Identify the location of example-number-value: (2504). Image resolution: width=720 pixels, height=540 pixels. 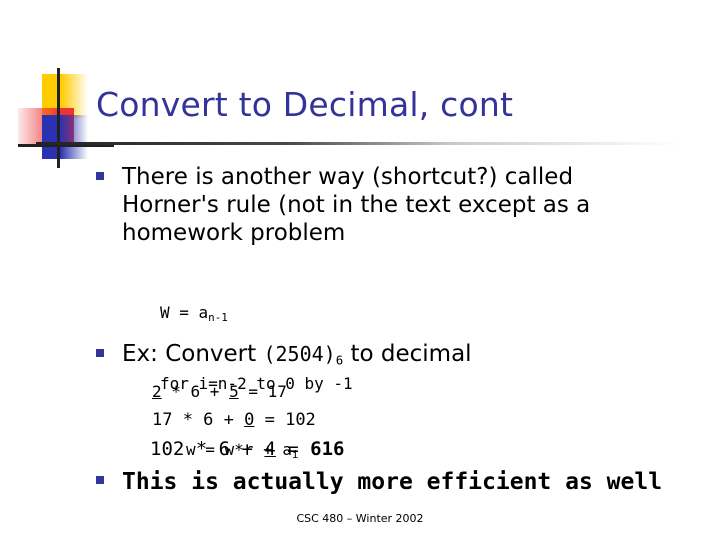
(299, 354).